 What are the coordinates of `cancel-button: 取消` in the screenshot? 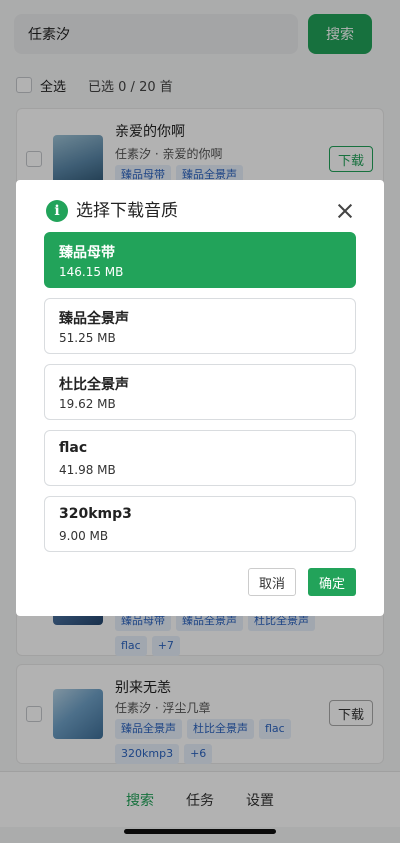 It's located at (272, 582).